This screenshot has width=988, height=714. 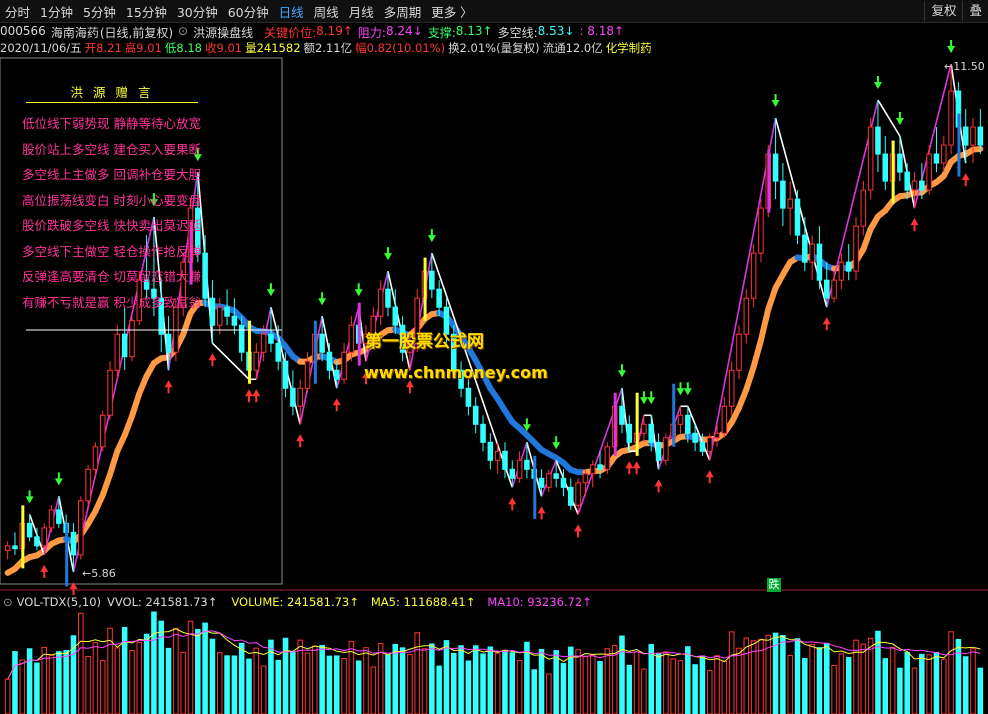 I want to click on legend-line: 有赚不亏就是赢 积少成多致富翁, so click(x=111, y=302).